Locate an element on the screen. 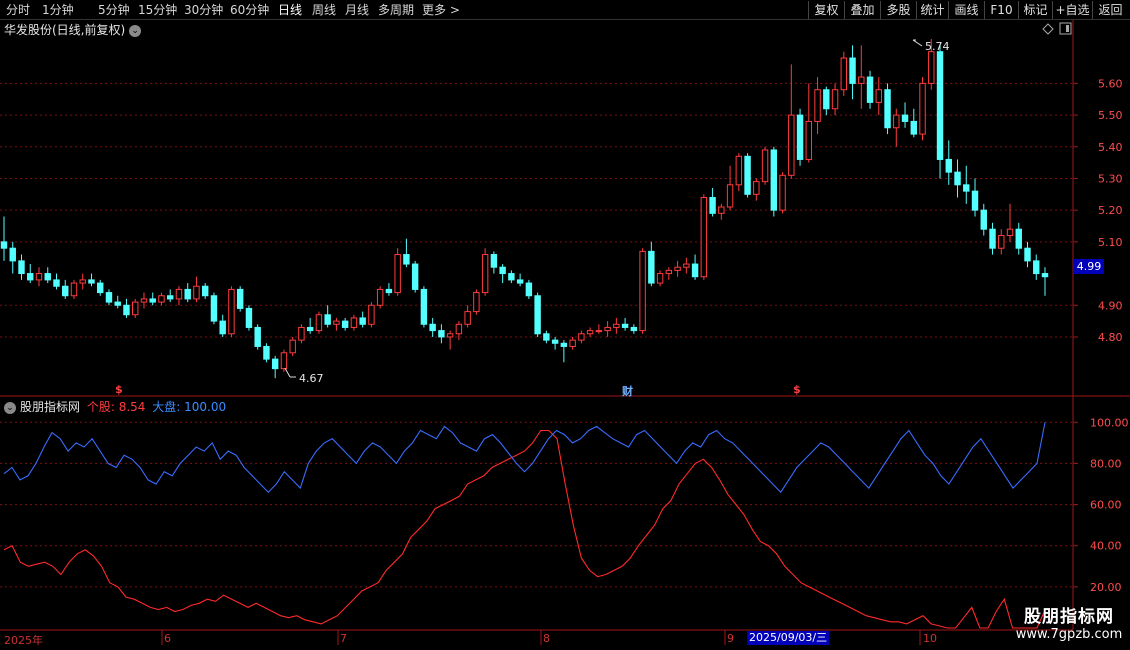  high-value-label: 5.74 is located at coordinates (937, 46).